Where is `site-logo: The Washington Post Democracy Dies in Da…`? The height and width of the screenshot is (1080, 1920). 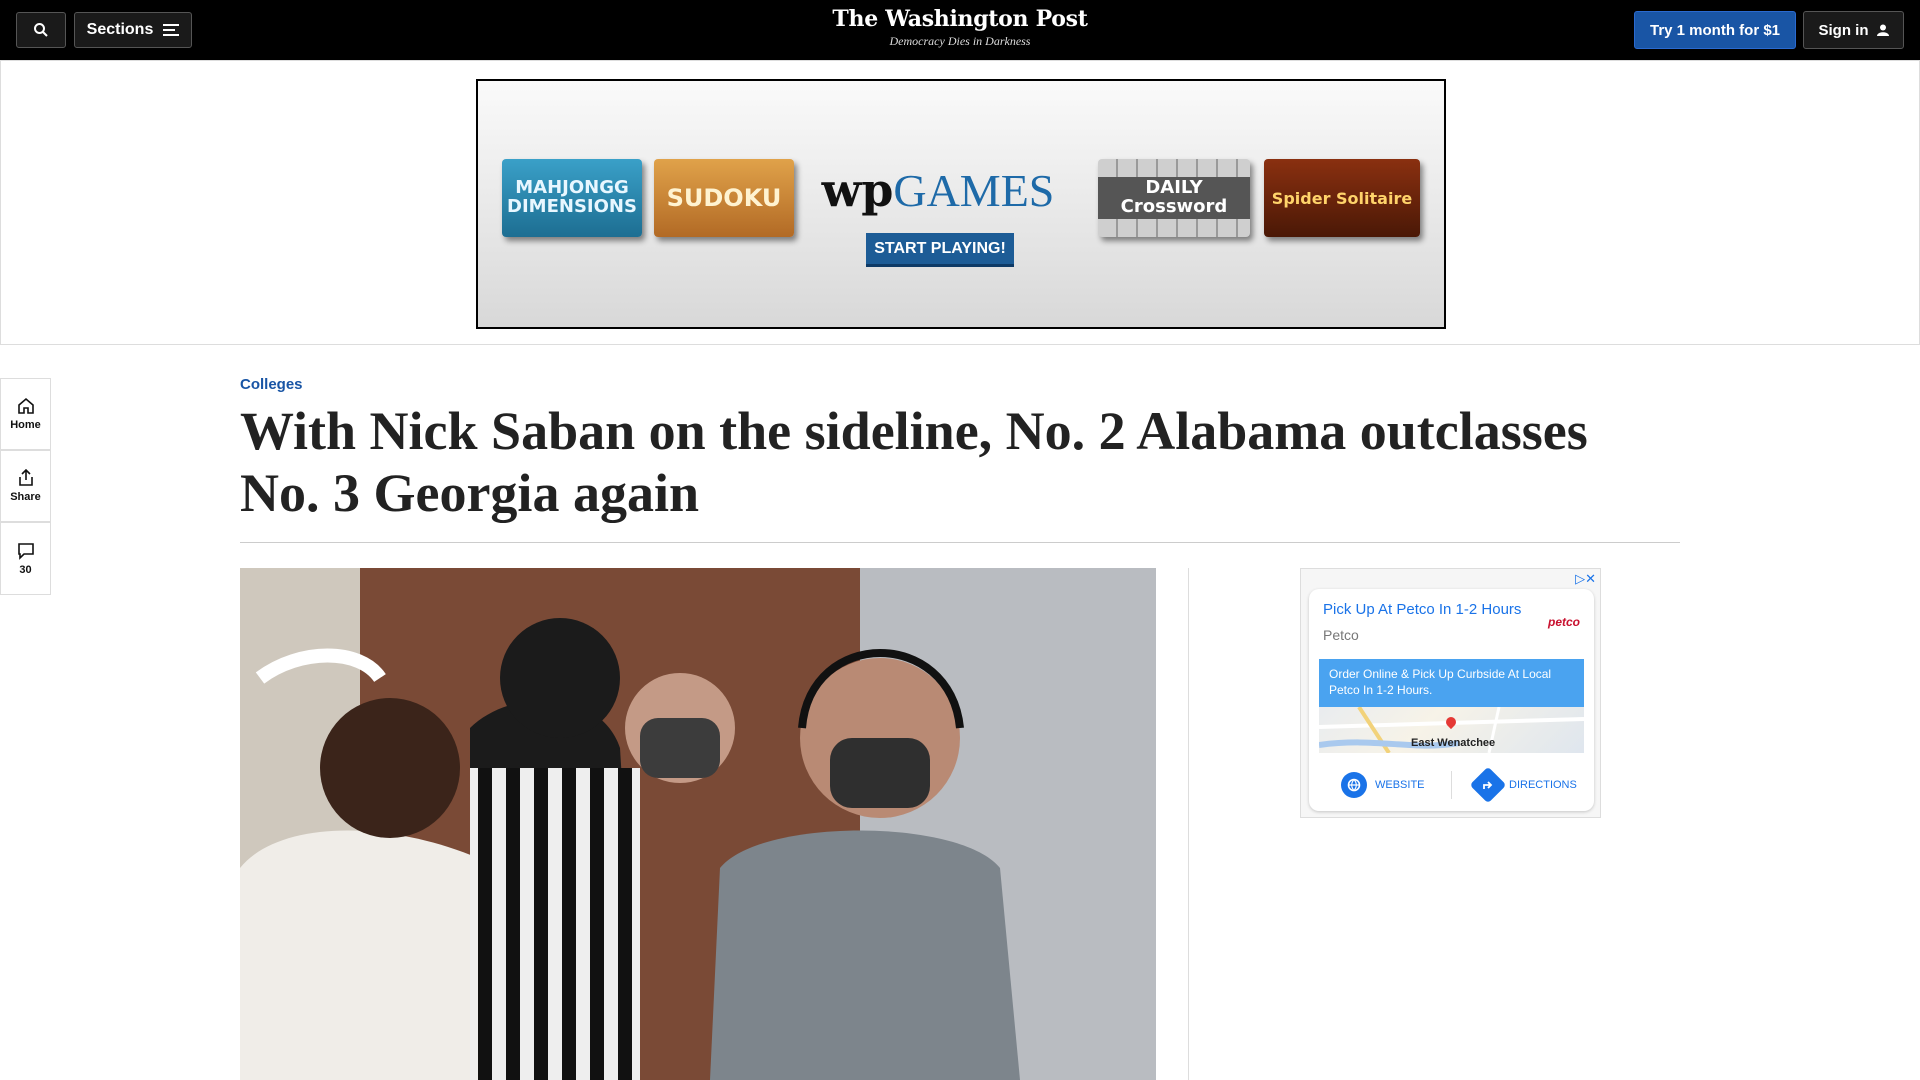 site-logo: The Washington Post Democracy Dies in Da… is located at coordinates (960, 27).